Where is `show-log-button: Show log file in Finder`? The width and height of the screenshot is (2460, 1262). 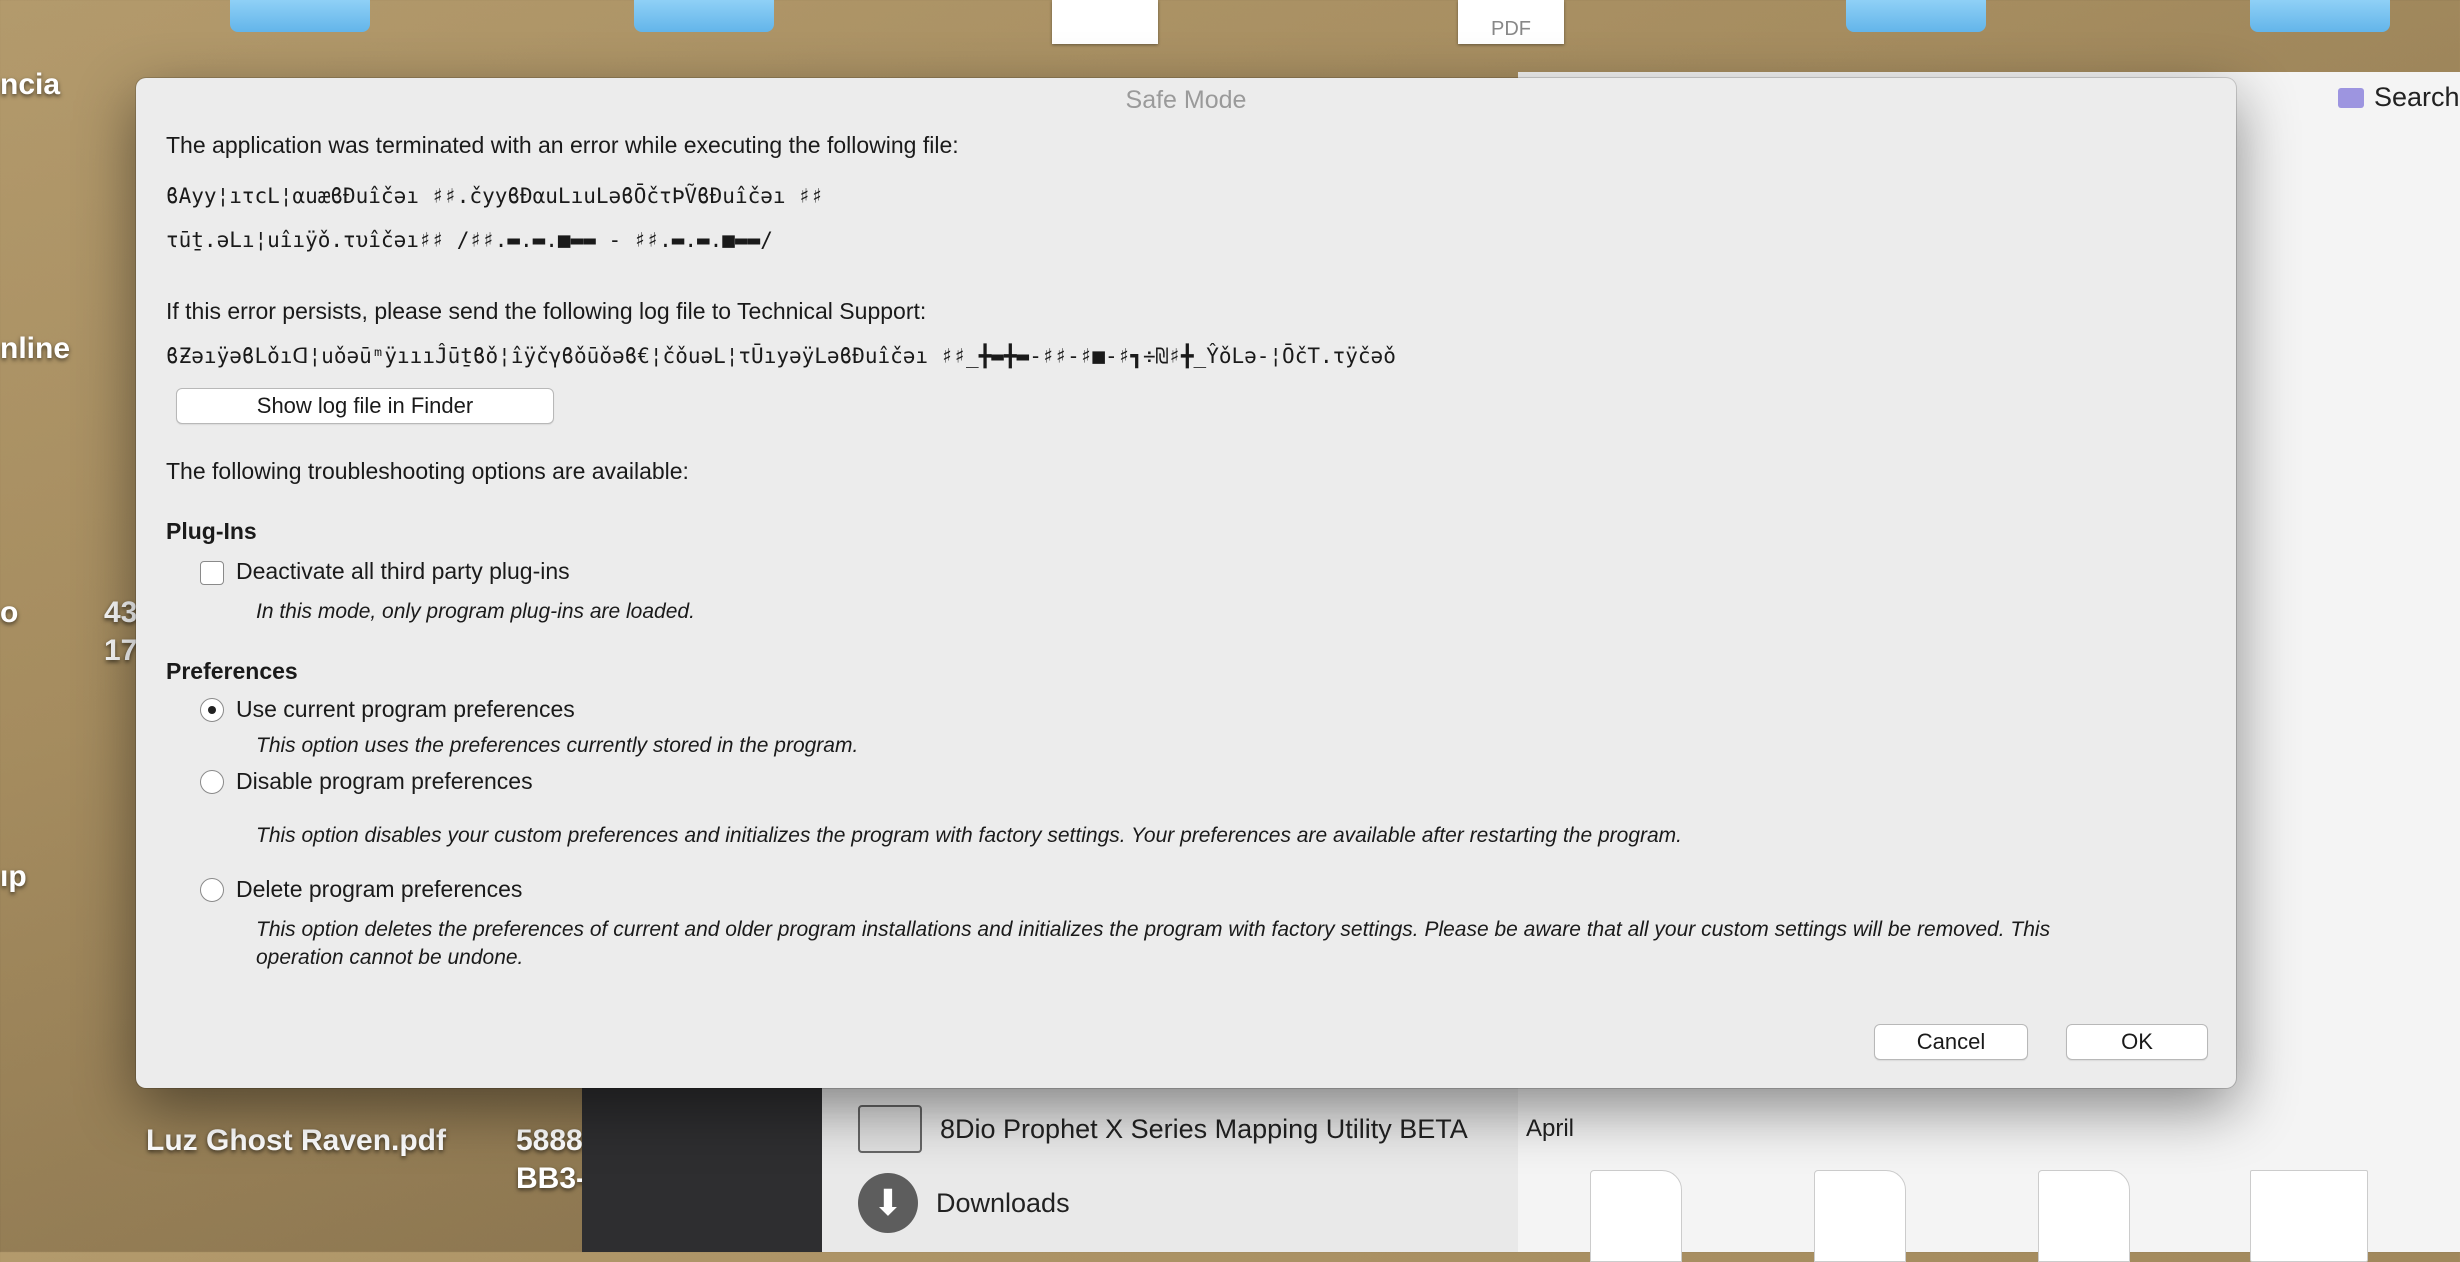 show-log-button: Show log file in Finder is located at coordinates (365, 406).